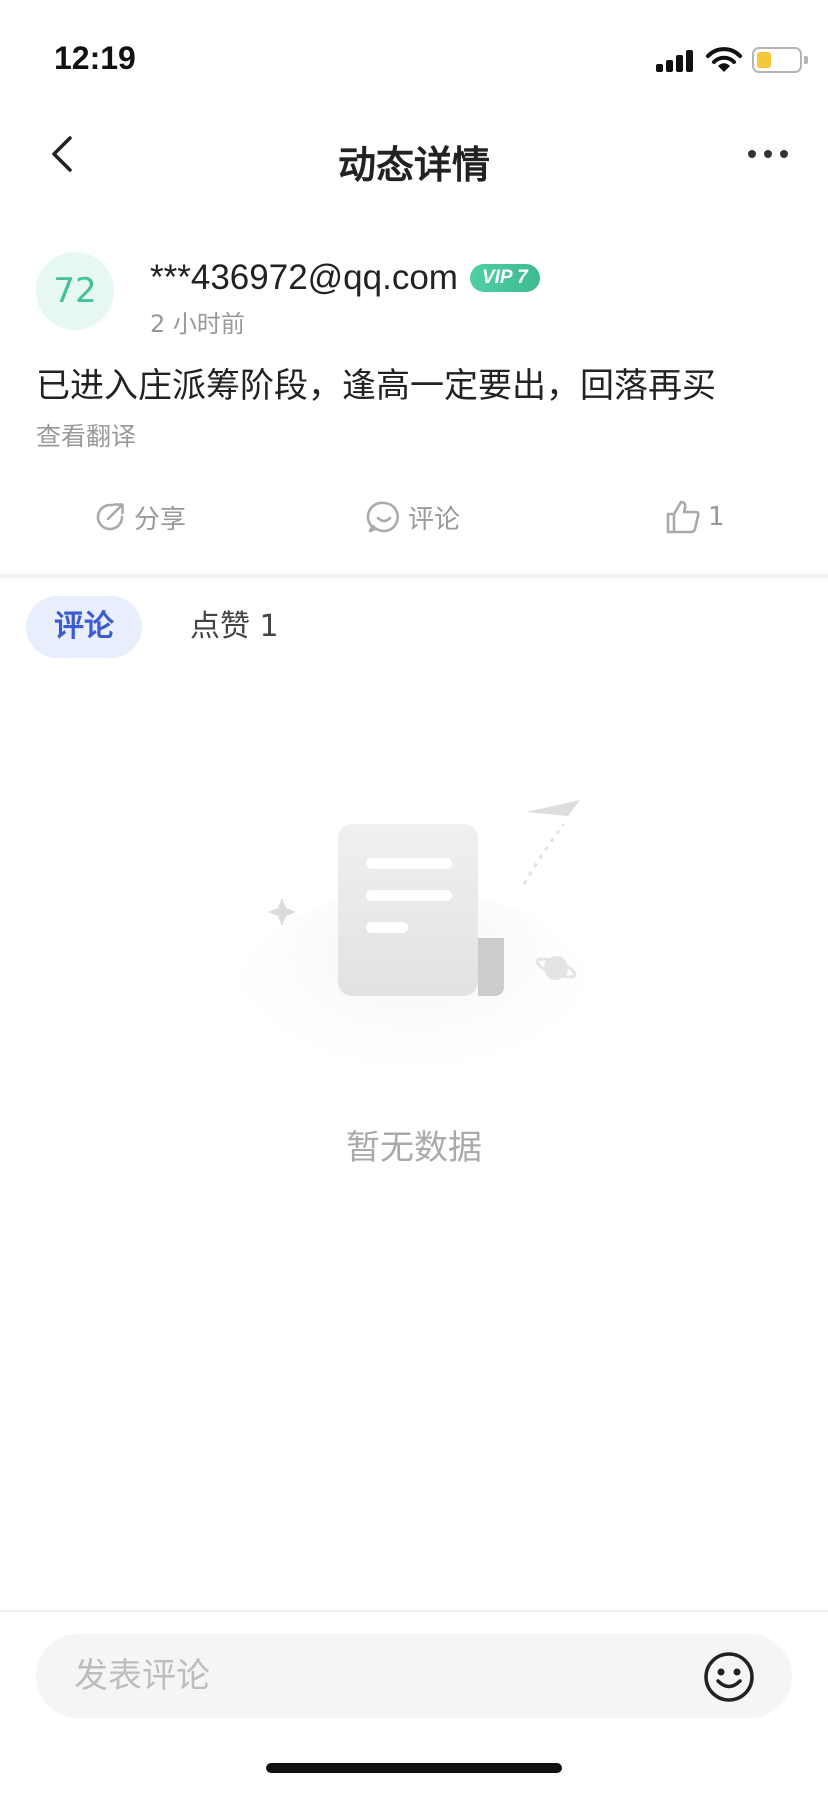 Image resolution: width=828 pixels, height=1793 pixels. I want to click on share-button: 分享, so click(139, 517).